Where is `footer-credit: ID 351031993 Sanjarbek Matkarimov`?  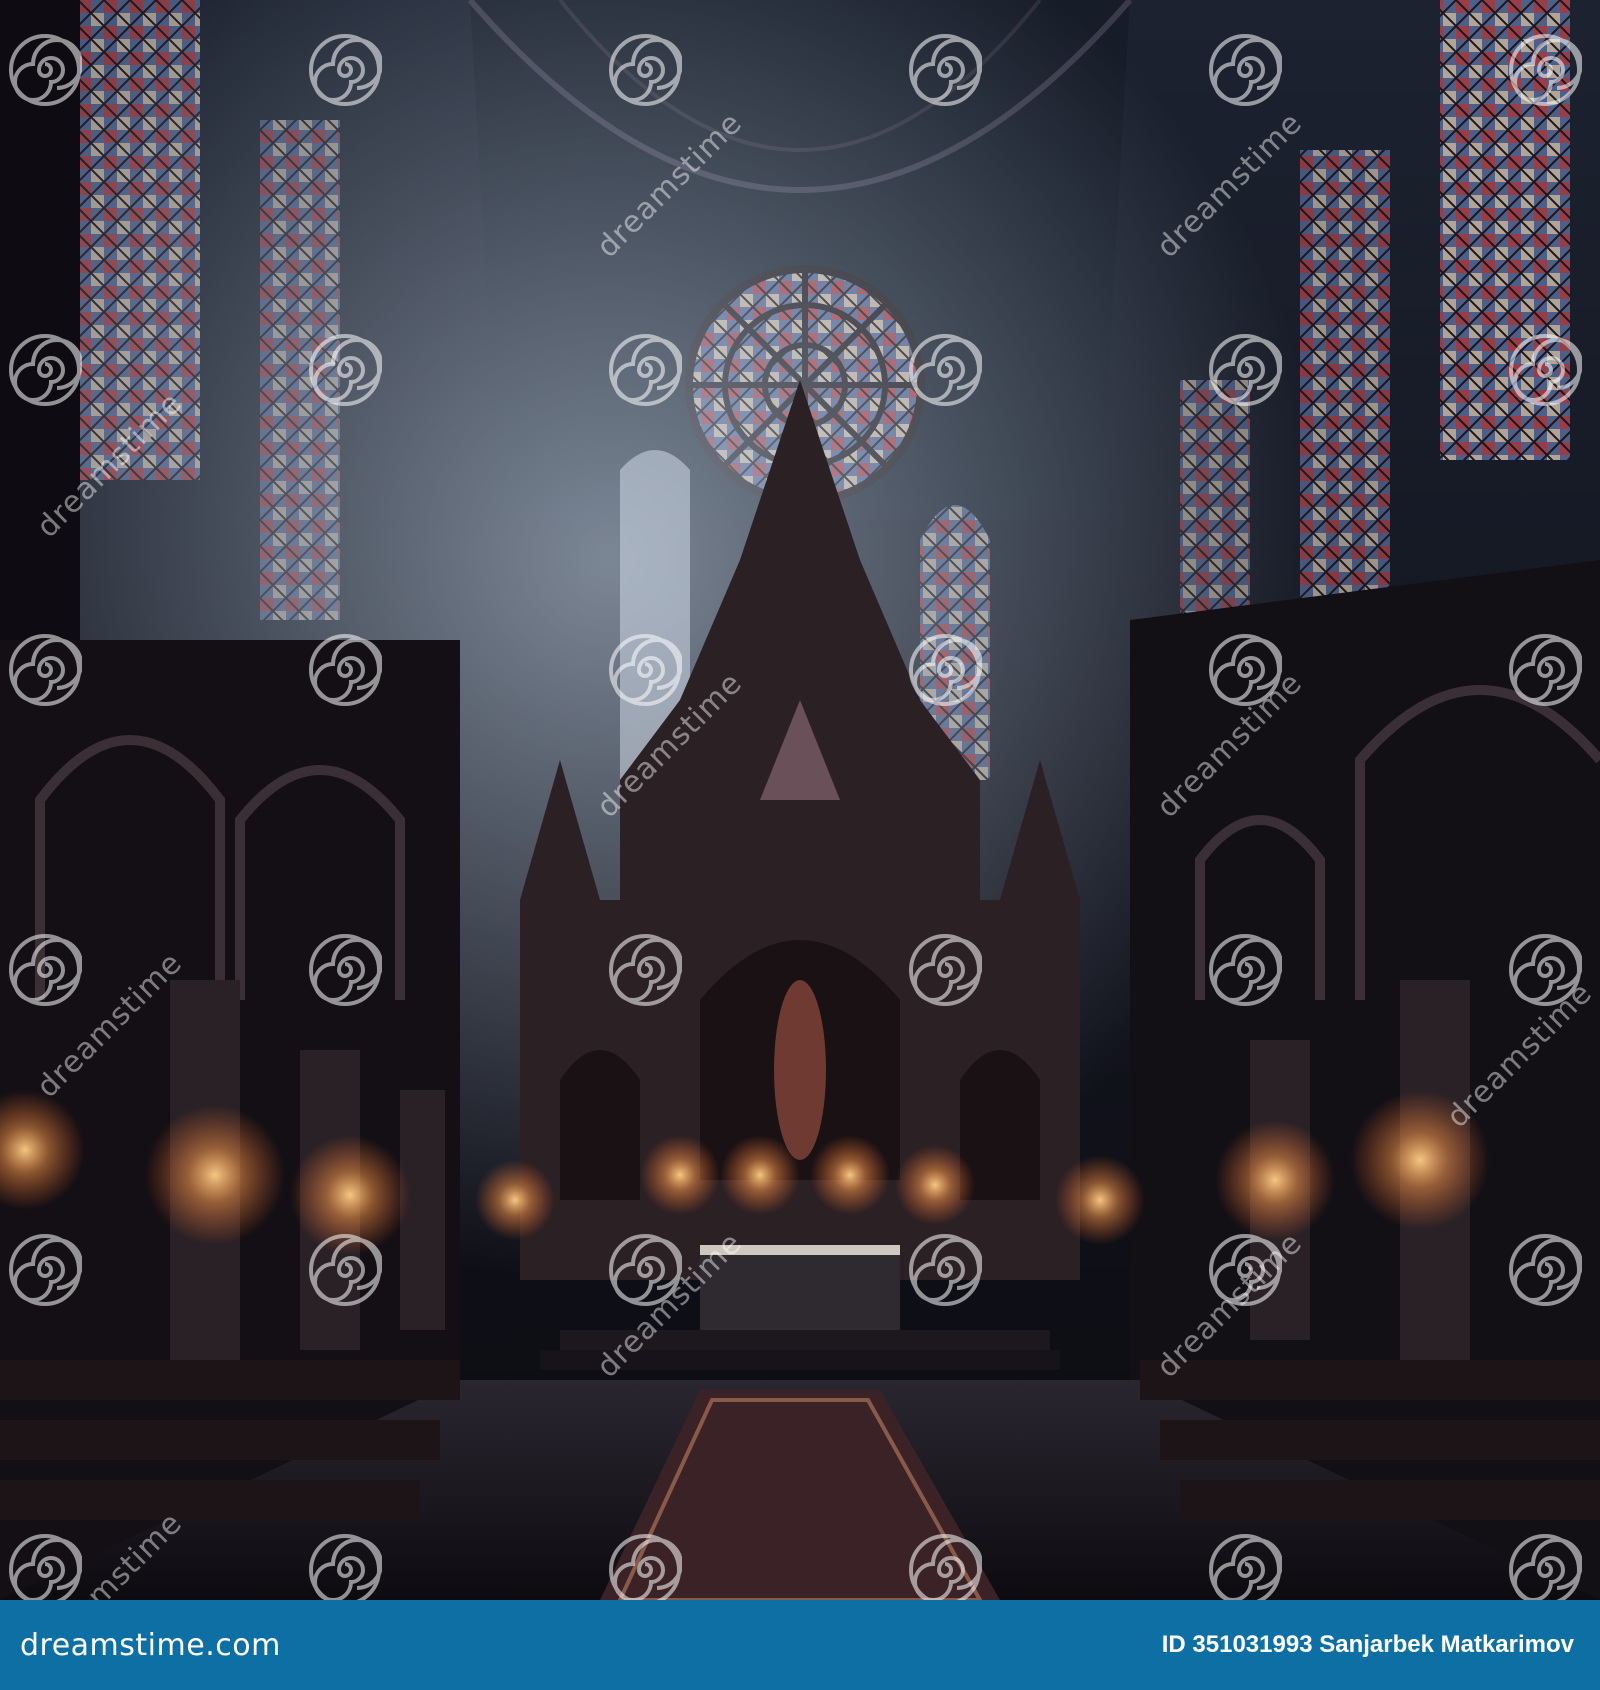
footer-credit: ID 351031993 Sanjarbek Matkarimov is located at coordinates (1368, 1645).